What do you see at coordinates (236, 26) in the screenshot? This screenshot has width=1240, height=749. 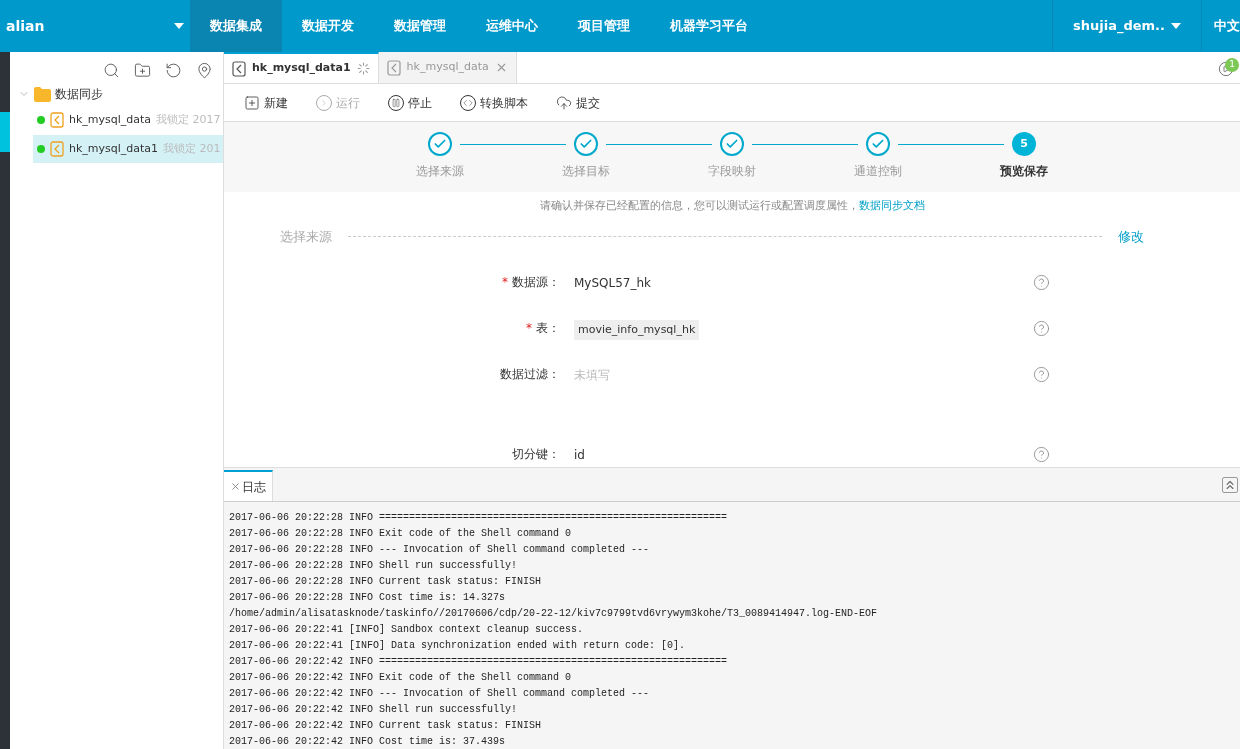 I see `nav-tab: 数据集成` at bounding box center [236, 26].